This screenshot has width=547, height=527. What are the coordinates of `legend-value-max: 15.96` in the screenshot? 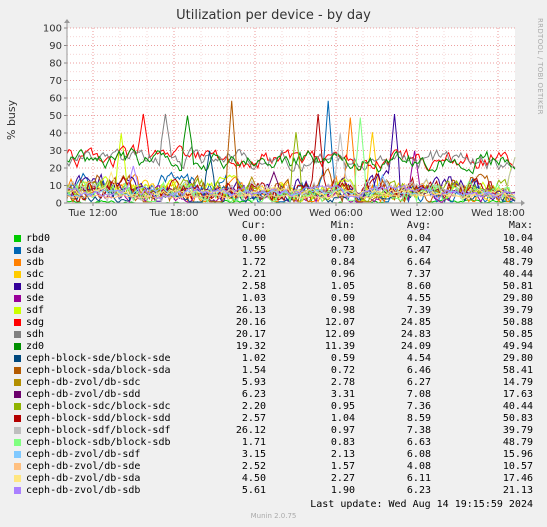 It's located at (517, 454).